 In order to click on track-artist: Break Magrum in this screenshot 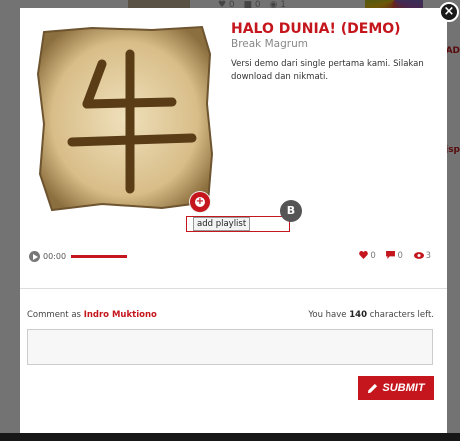, I will do `click(269, 44)`.